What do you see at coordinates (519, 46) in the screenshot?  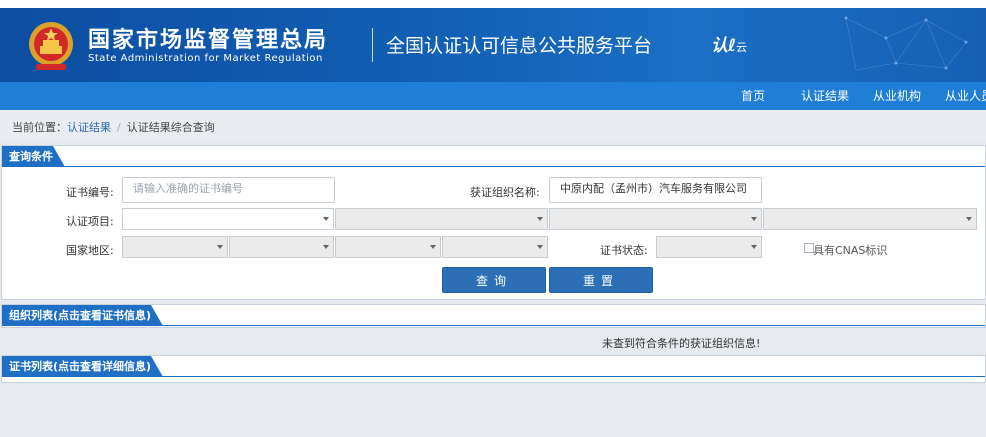 I see `platform-title: 全国认证认可信息公共服务平台` at bounding box center [519, 46].